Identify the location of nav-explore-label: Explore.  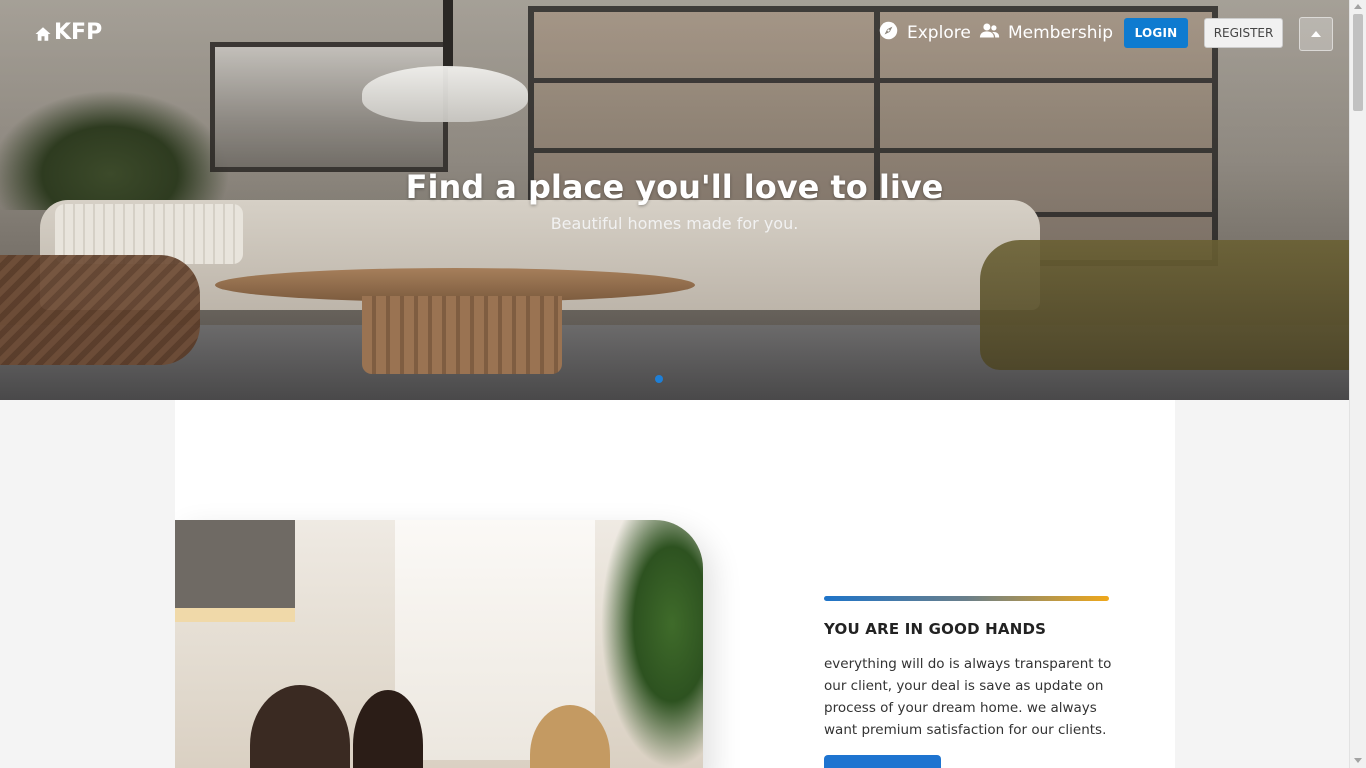
(939, 33).